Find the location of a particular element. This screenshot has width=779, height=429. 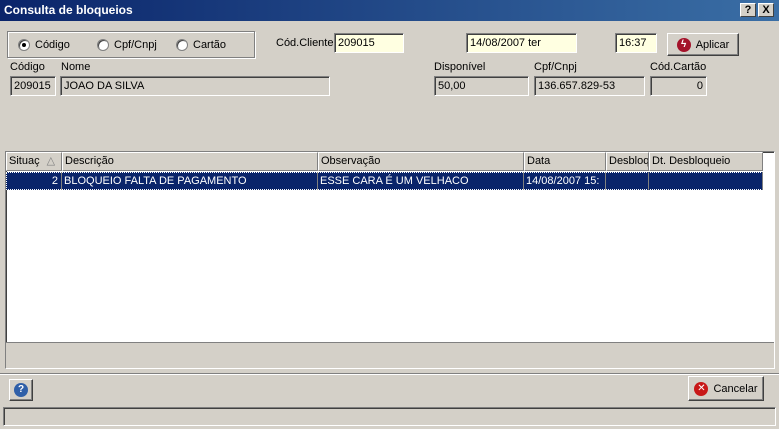

disponivel-field: 50,00 is located at coordinates (481, 86).